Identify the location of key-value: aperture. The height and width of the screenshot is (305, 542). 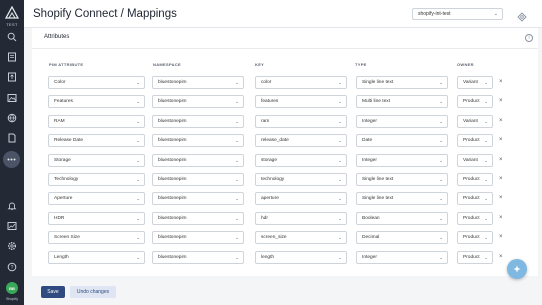
(270, 199).